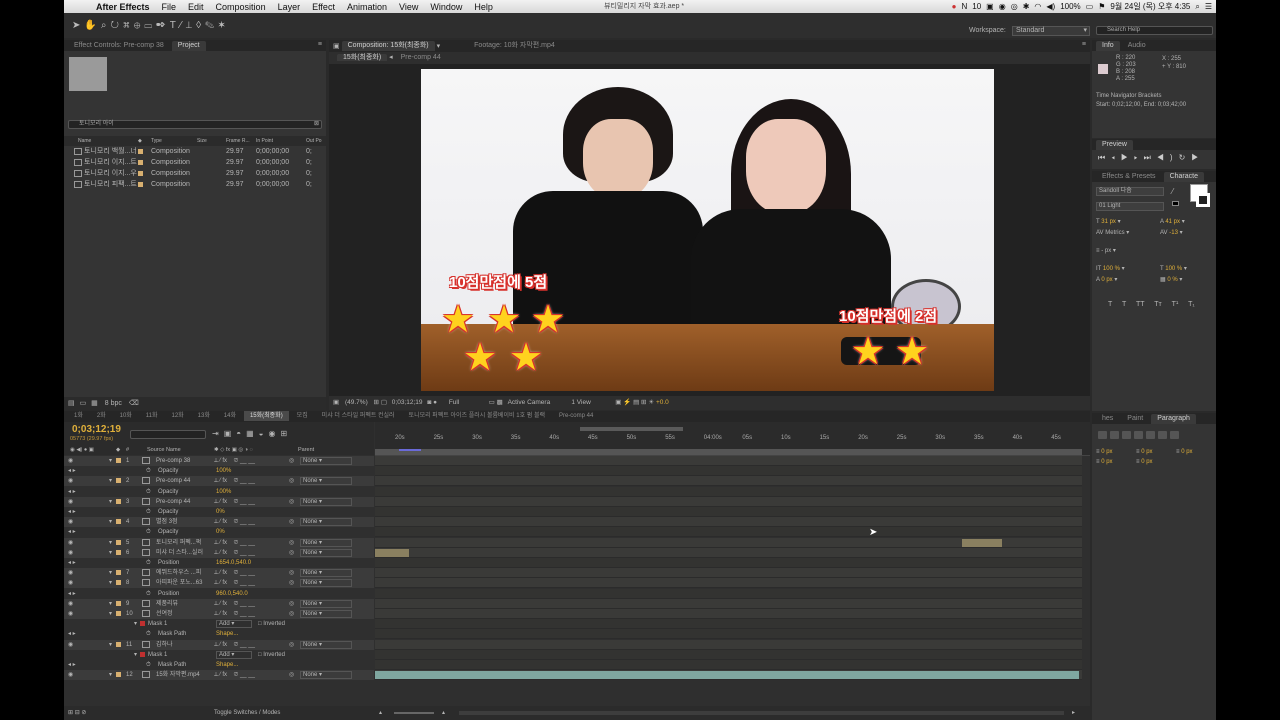 The height and width of the screenshot is (720, 1280). I want to click on prev-frame-icon: ◂, so click(1116, 157).